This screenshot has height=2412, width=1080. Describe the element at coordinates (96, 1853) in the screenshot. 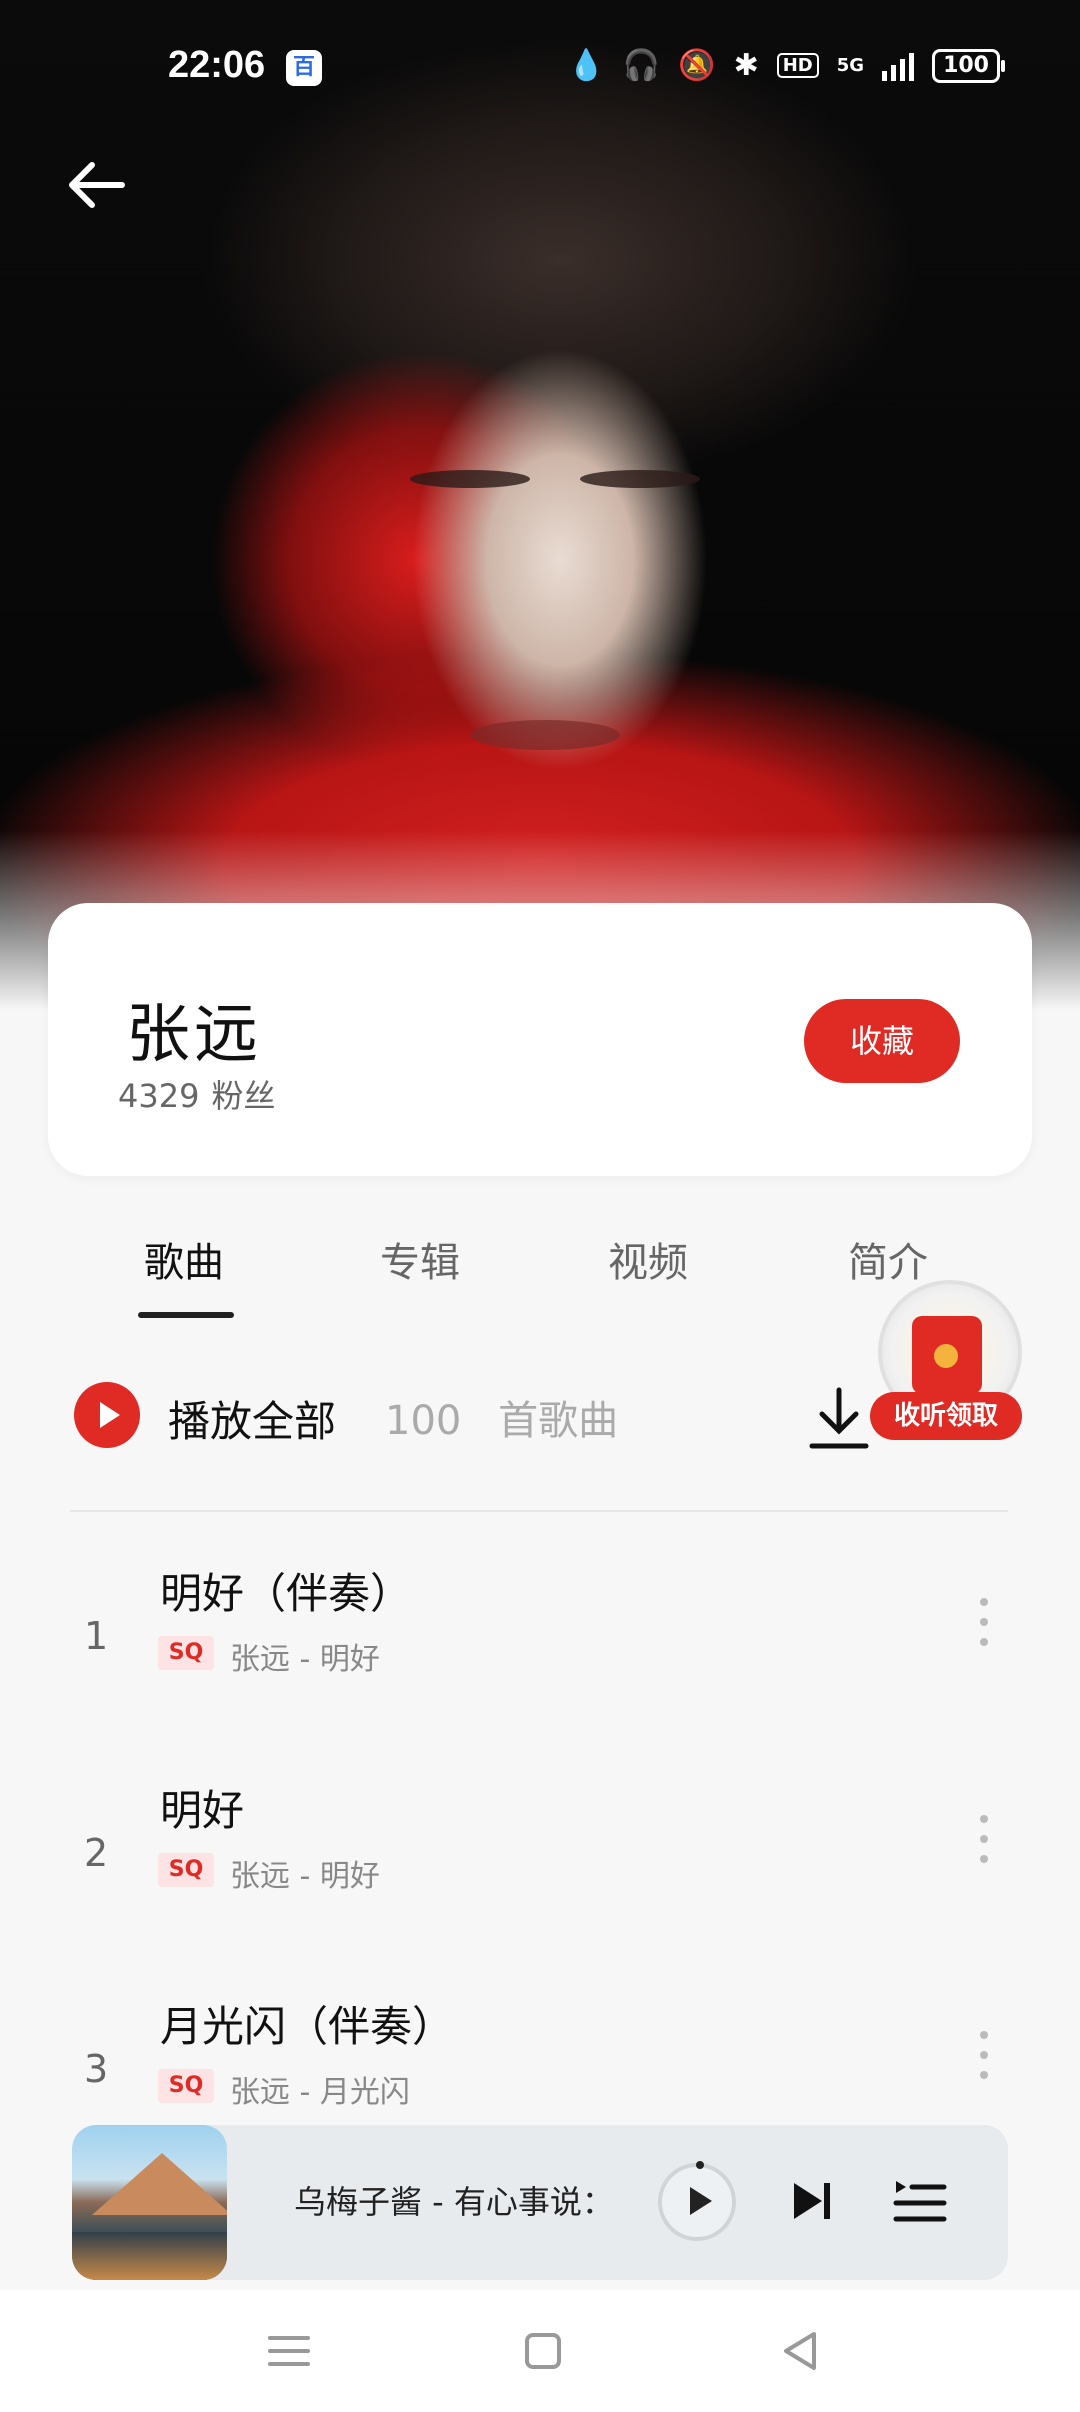

I see `song-index: 2` at that location.